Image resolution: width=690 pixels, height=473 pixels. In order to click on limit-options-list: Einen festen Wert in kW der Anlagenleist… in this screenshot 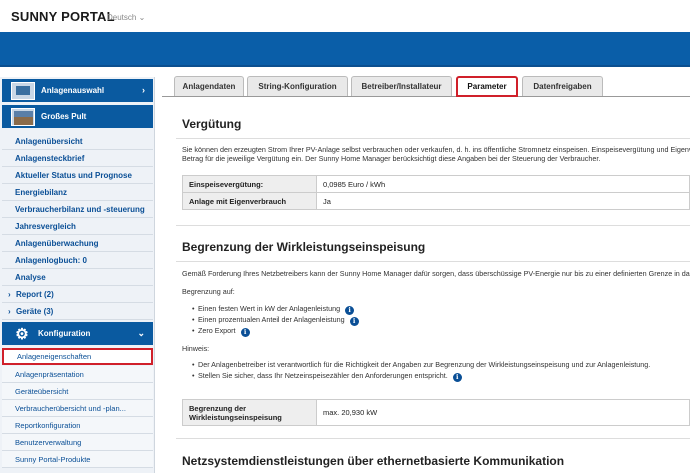, I will do `click(275, 320)`.